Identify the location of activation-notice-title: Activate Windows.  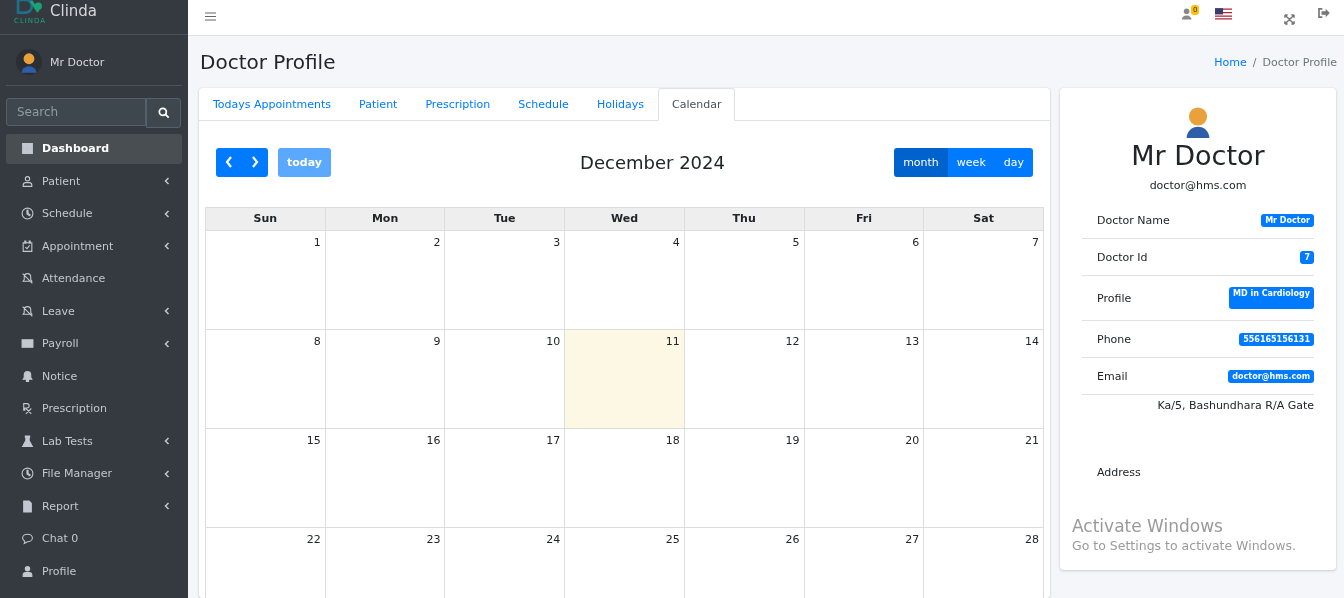
(1148, 526).